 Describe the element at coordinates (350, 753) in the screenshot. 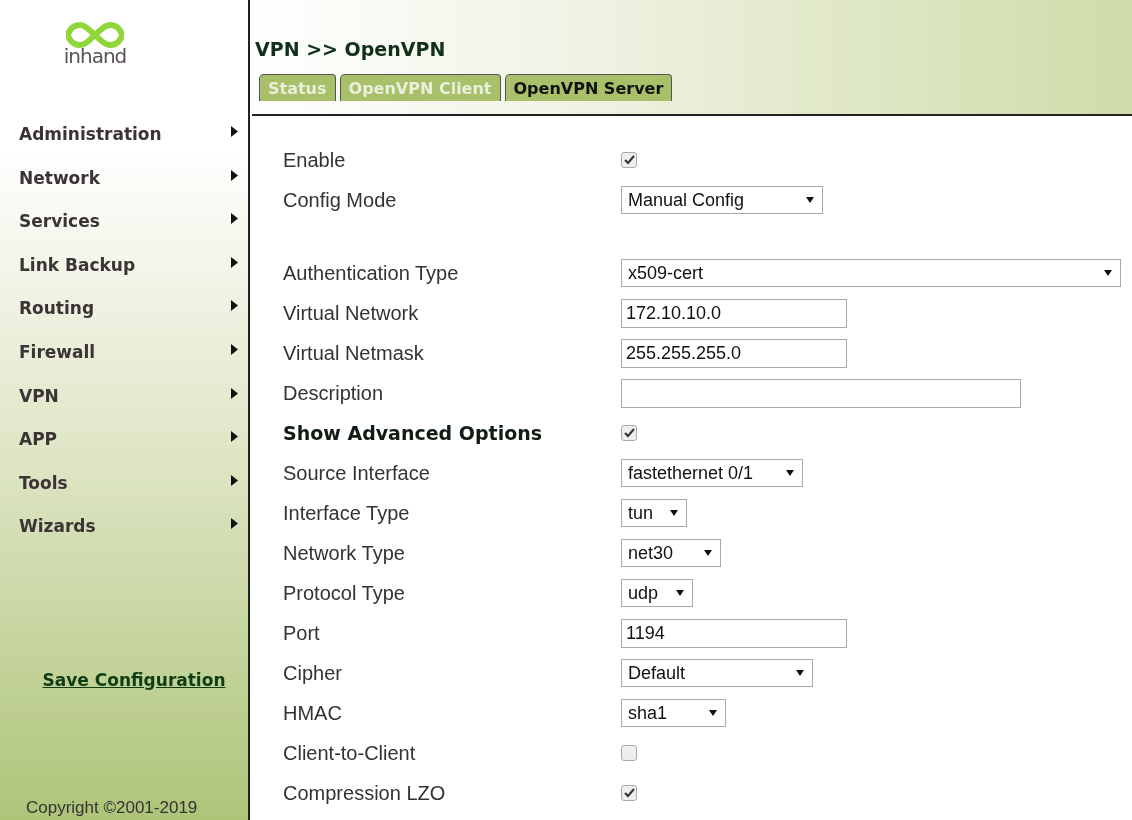

I see `field-label: Client-to-Client` at that location.